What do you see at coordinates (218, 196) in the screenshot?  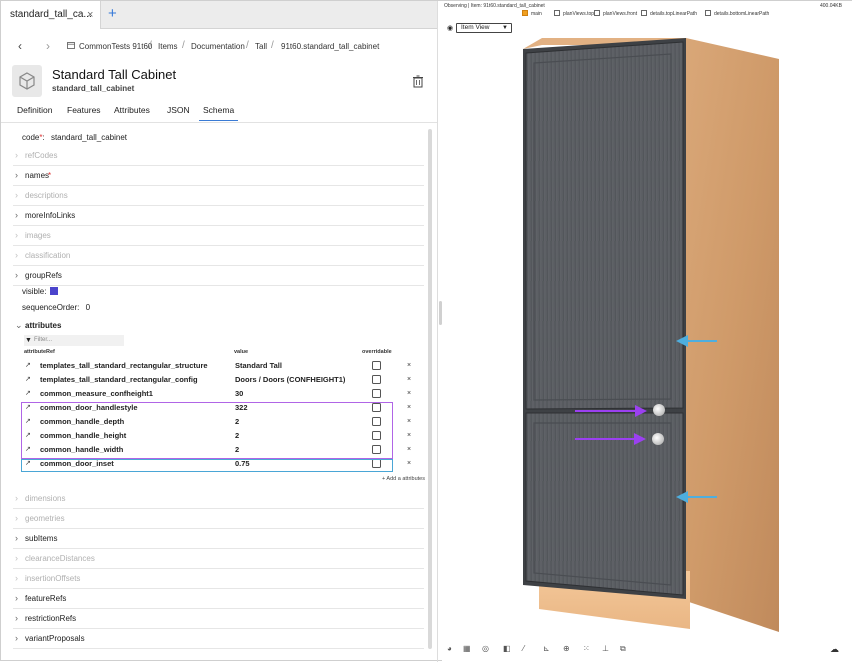 I see `schema-row-descriptions: › descriptions` at bounding box center [218, 196].